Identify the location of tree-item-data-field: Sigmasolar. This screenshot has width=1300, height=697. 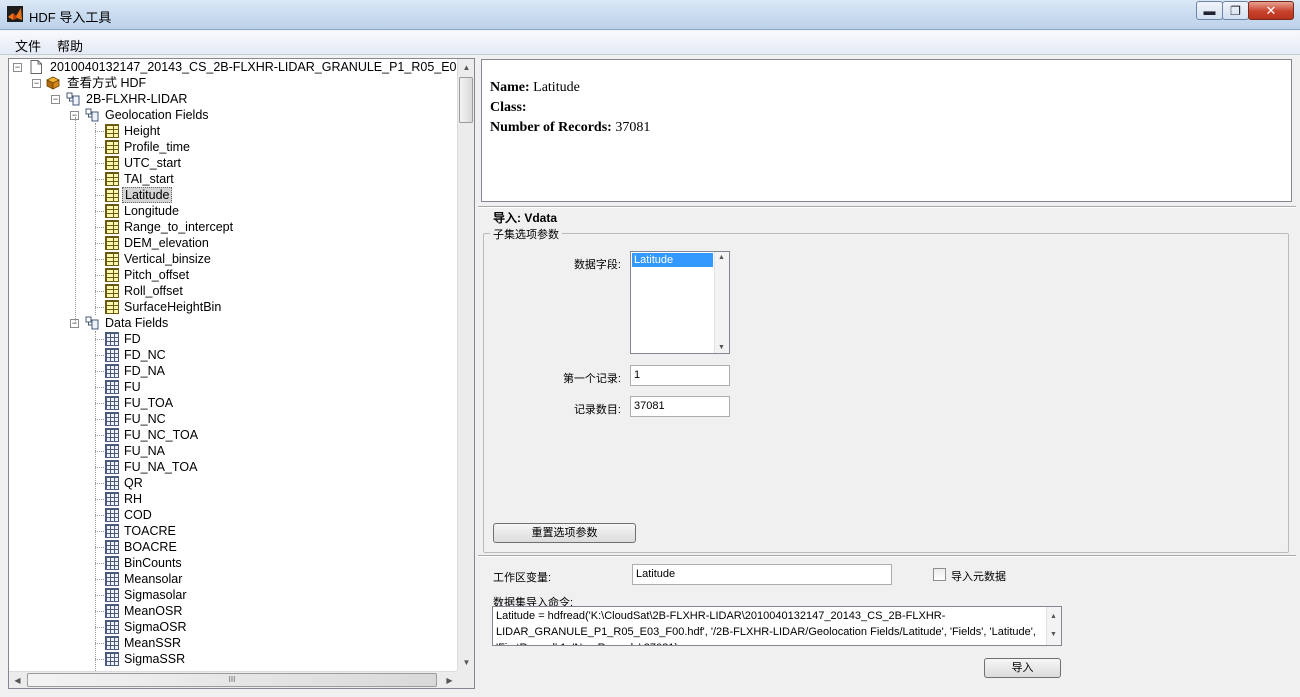
(155, 595).